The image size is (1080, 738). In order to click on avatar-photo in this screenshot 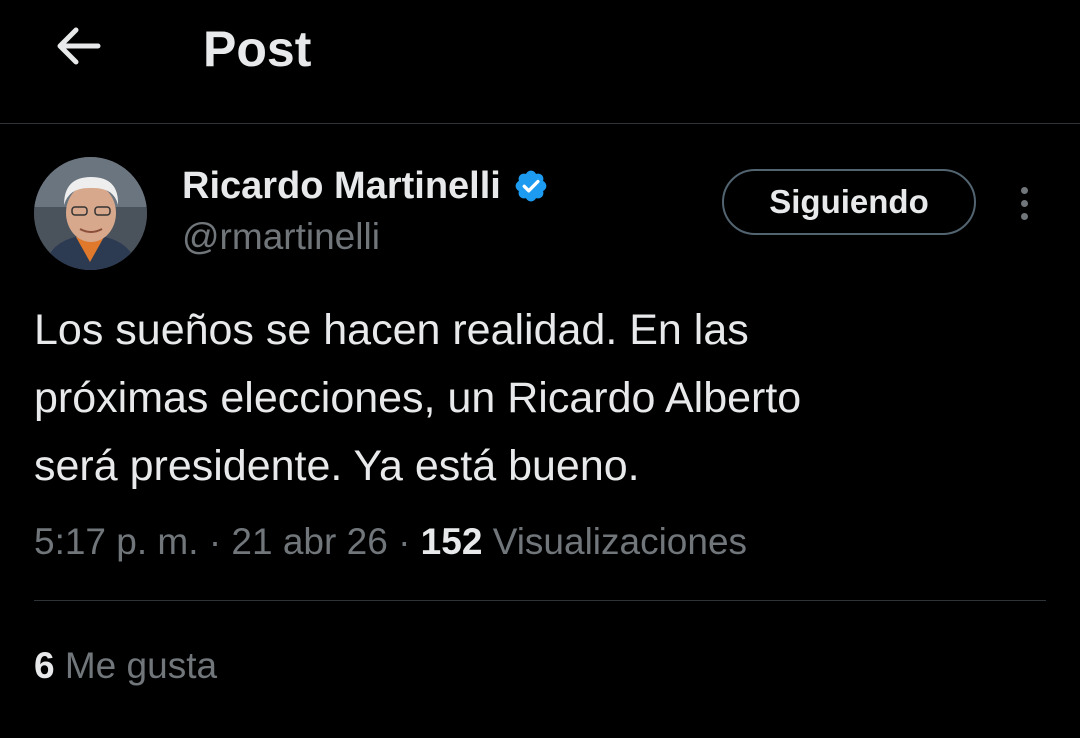, I will do `click(90, 213)`.